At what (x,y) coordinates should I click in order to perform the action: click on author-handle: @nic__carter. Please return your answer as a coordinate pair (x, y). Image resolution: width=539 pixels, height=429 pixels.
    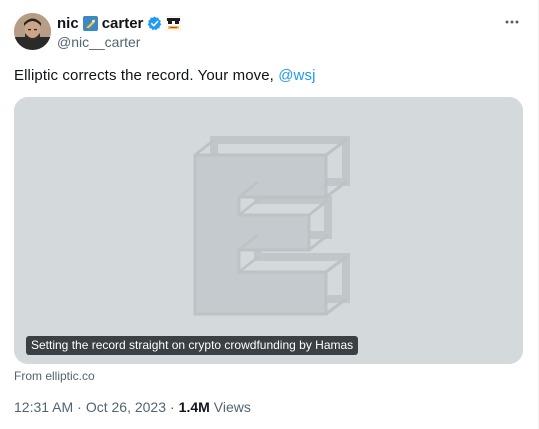
    Looking at the image, I should click on (98, 42).